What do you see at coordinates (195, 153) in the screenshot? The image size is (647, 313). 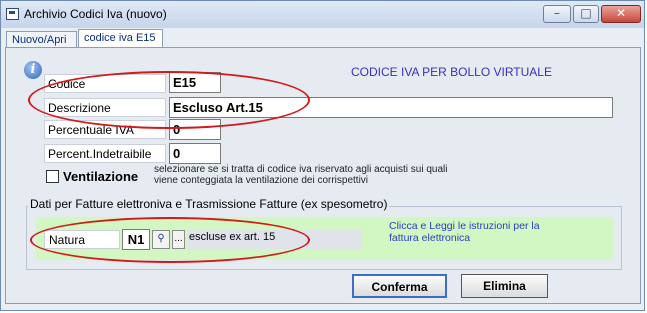 I see `percent-indetraibile-field: 0` at bounding box center [195, 153].